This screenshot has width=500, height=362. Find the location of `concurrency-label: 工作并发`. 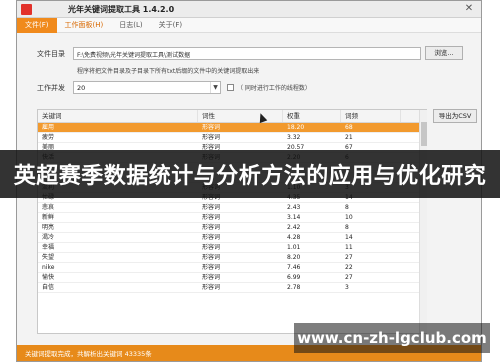

concurrency-label: 工作并发 is located at coordinates (51, 87).